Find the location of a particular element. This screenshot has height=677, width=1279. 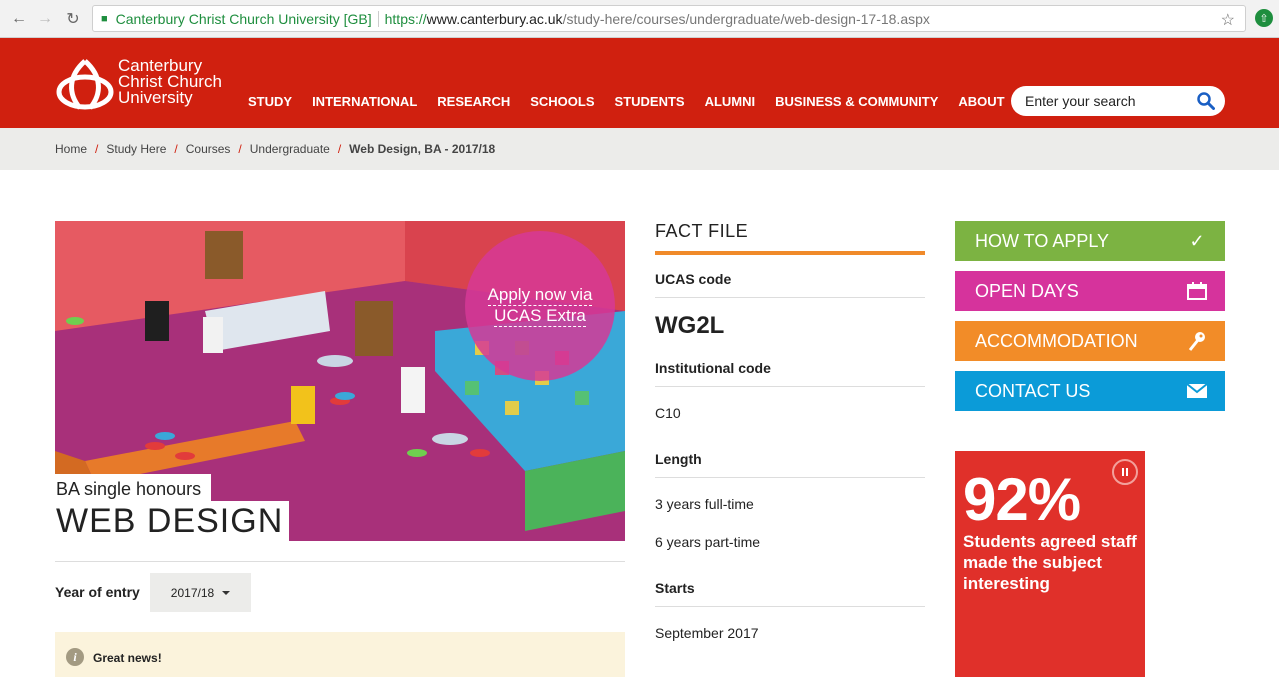

apply-ucas-extra-link: Apply now via UCAS Extra is located at coordinates (540, 306).